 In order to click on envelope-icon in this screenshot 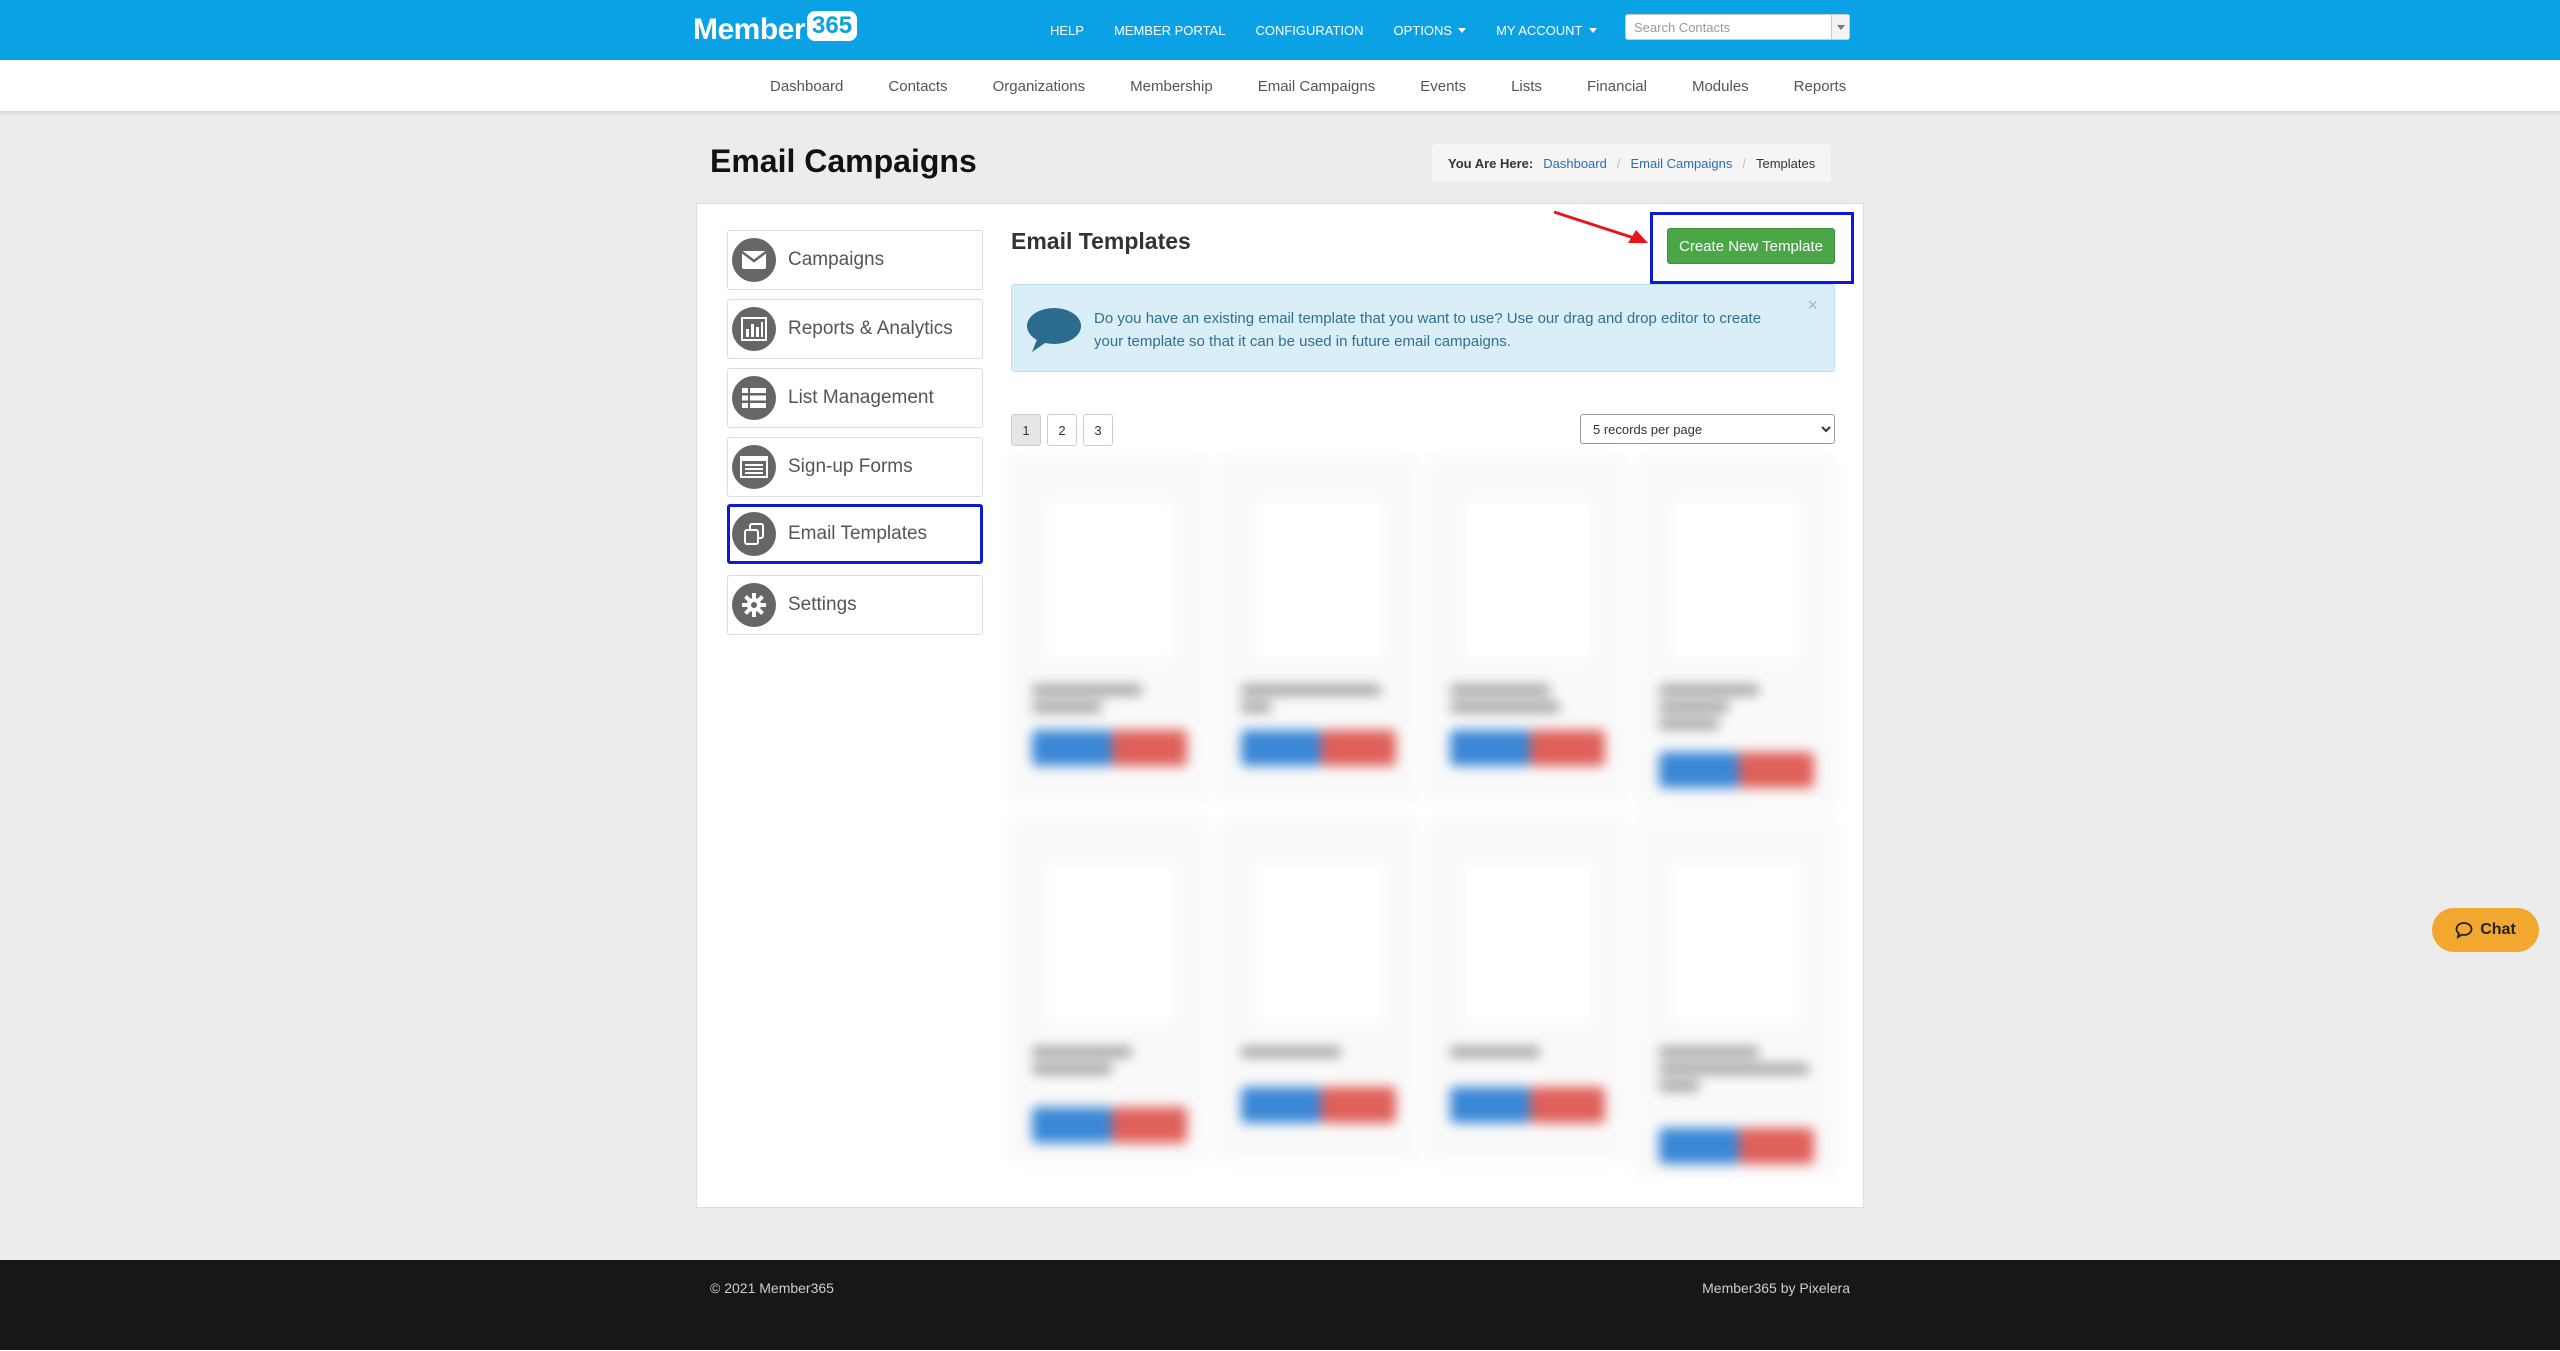, I will do `click(754, 260)`.